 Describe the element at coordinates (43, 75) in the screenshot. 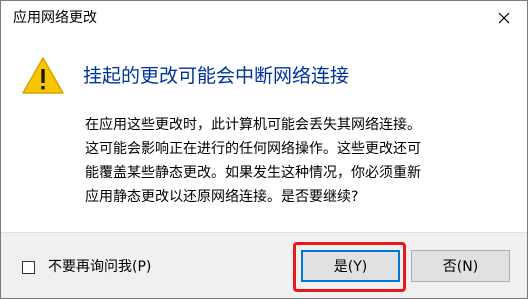

I see `warning-icon` at that location.